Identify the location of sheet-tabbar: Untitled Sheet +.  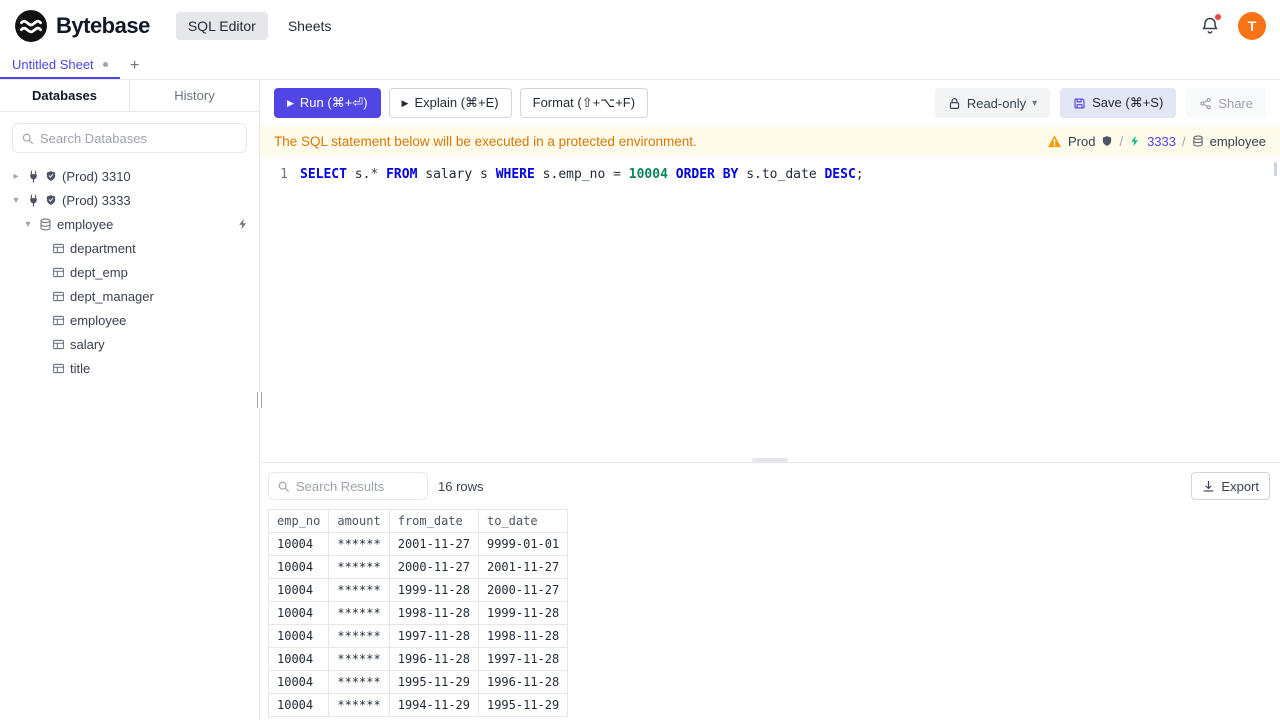
(640, 66).